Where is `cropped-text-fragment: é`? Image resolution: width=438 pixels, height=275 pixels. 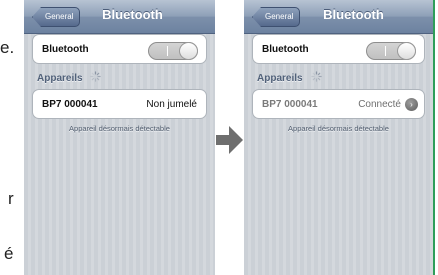
cropped-text-fragment: é is located at coordinates (9, 253).